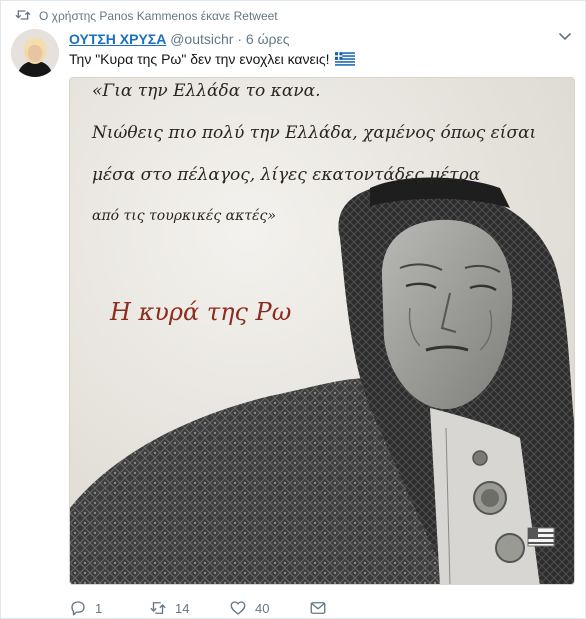 This screenshot has height=619, width=586. Describe the element at coordinates (78, 608) in the screenshot. I see `reply-icon` at that location.